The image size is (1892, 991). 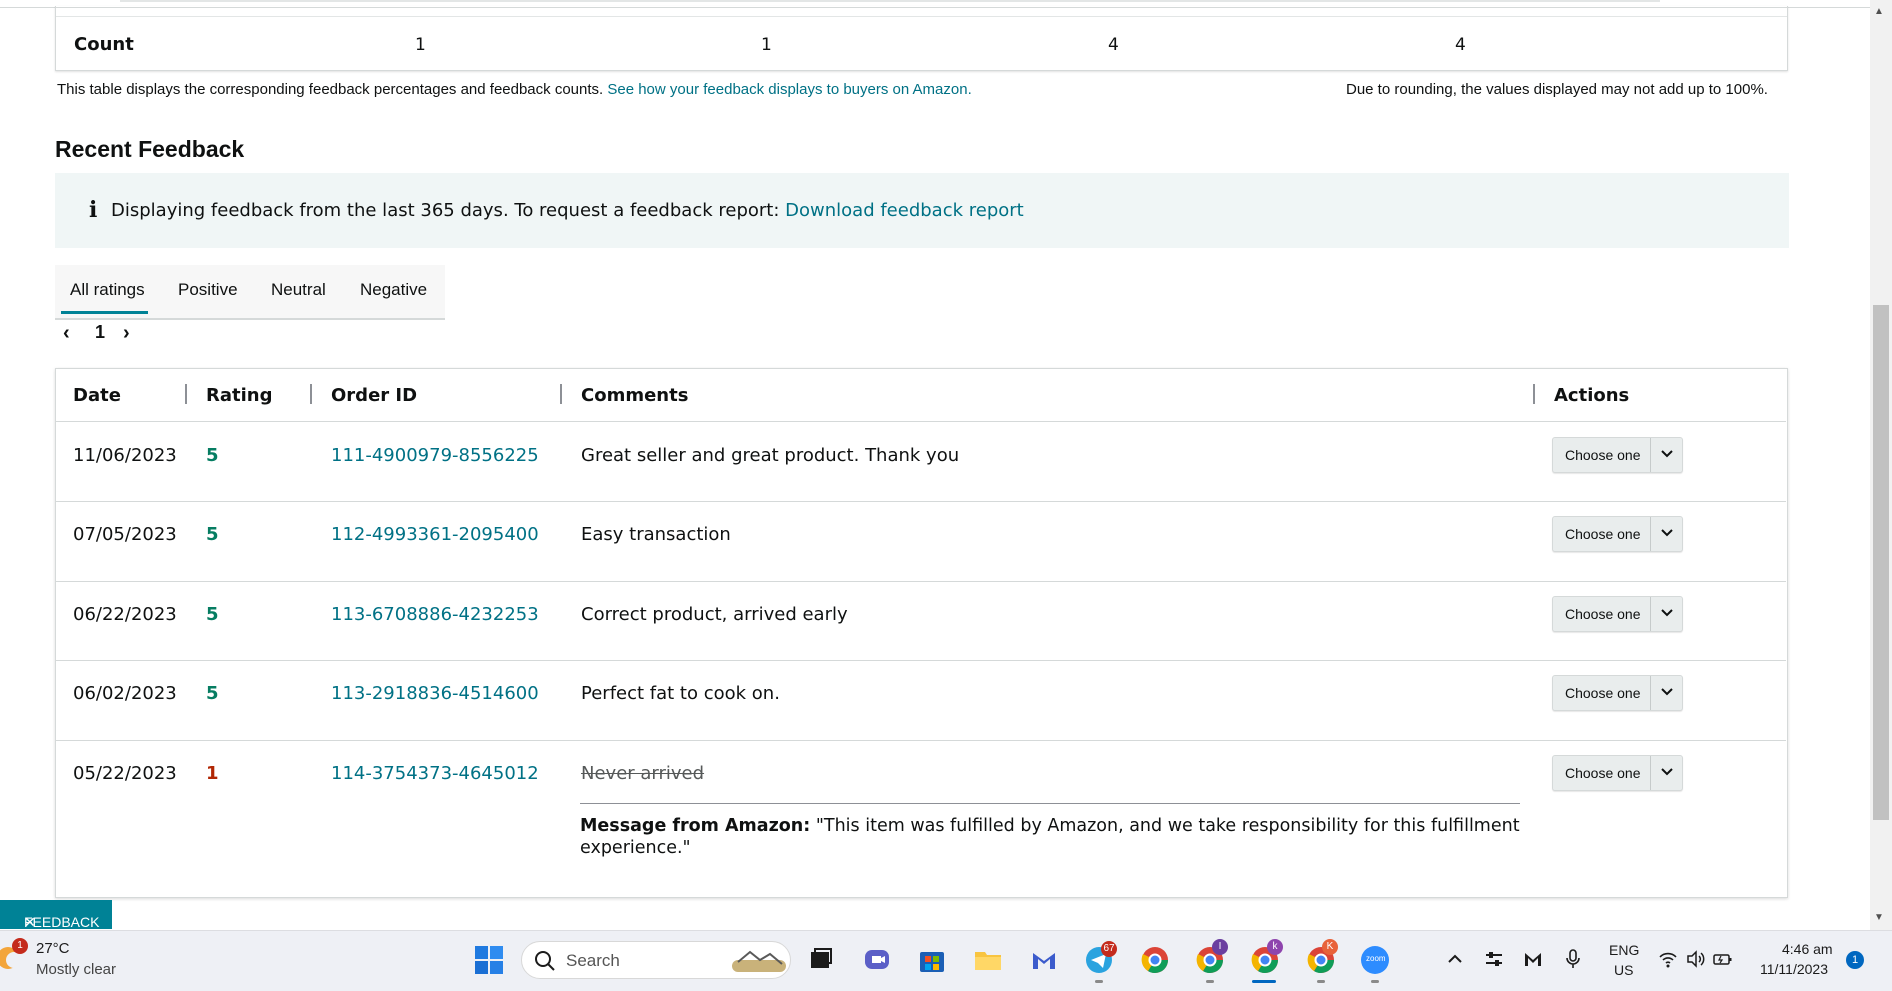 I want to click on clock-date: 11/11/2023, so click(x=1794, y=969).